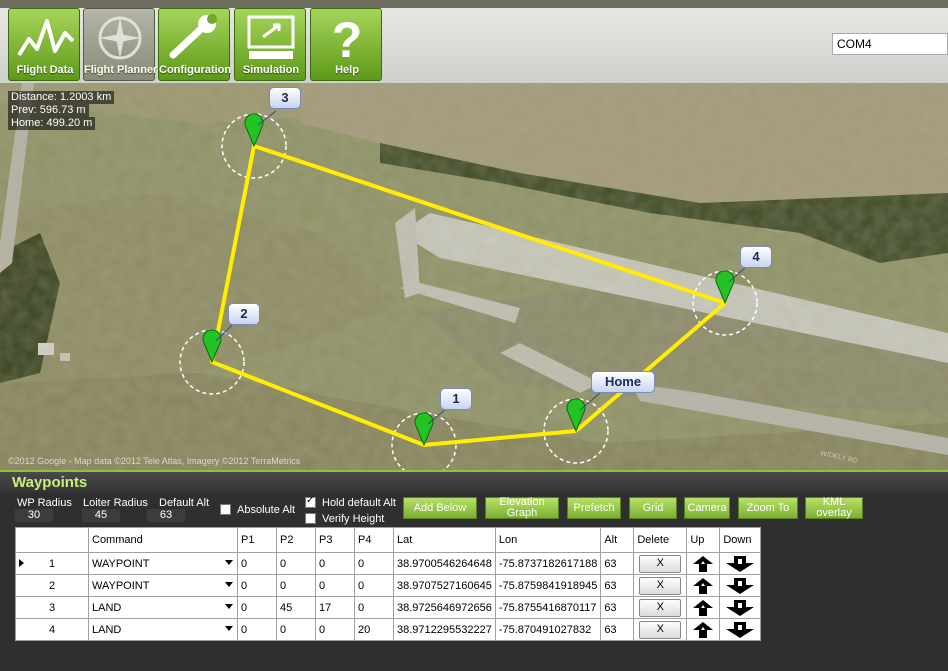 The width and height of the screenshot is (948, 671). I want to click on row-number-cell: 1, so click(52, 563).